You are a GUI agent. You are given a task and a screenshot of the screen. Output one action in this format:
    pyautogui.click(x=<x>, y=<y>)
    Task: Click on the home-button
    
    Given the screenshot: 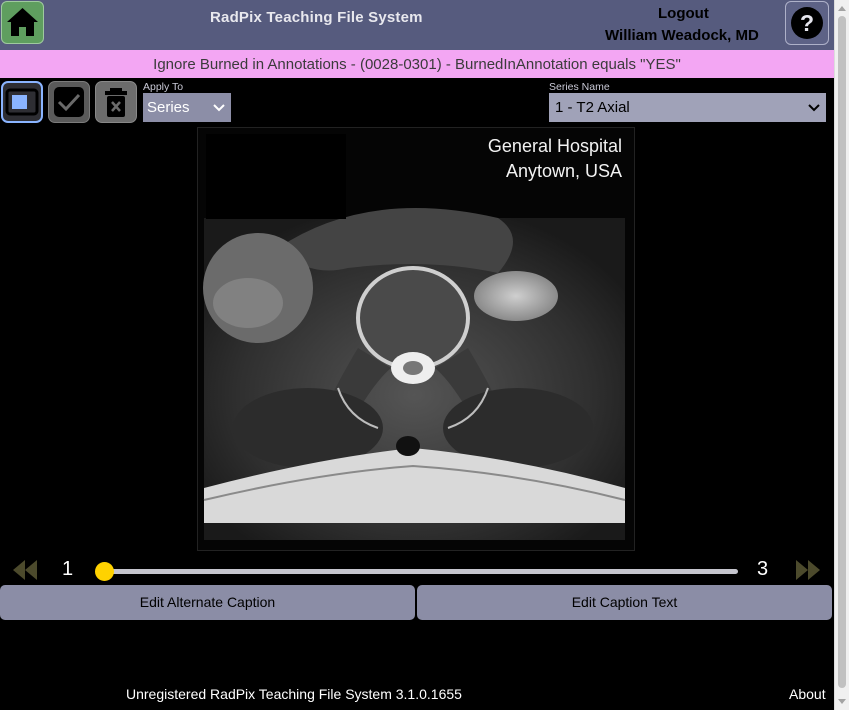 What is the action you would take?
    pyautogui.click(x=22, y=22)
    